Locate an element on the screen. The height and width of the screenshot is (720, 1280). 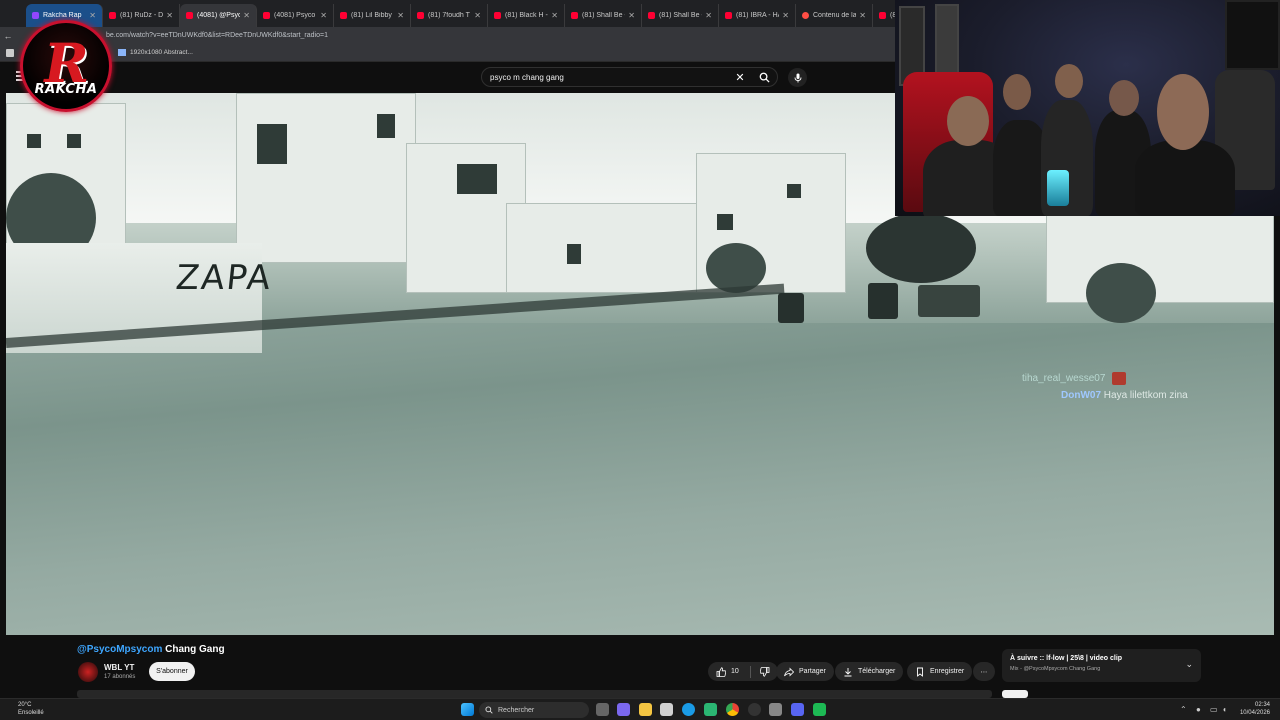
search-query: psyco m chang gang is located at coordinates (527, 77).